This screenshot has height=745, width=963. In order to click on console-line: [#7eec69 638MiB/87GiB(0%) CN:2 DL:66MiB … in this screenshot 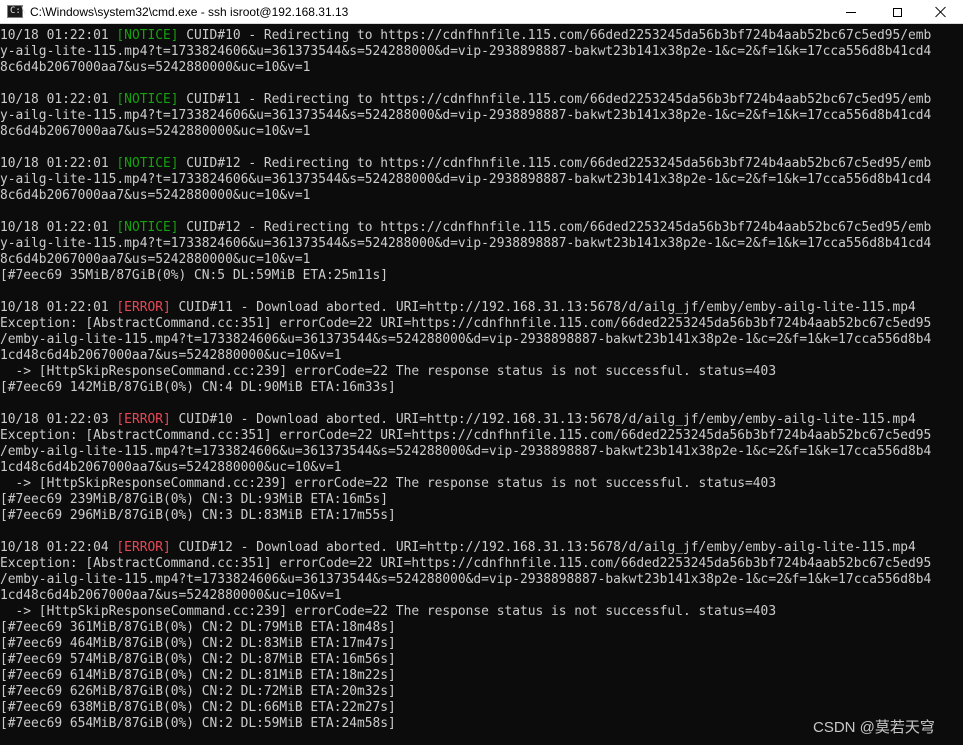, I will do `click(481, 708)`.